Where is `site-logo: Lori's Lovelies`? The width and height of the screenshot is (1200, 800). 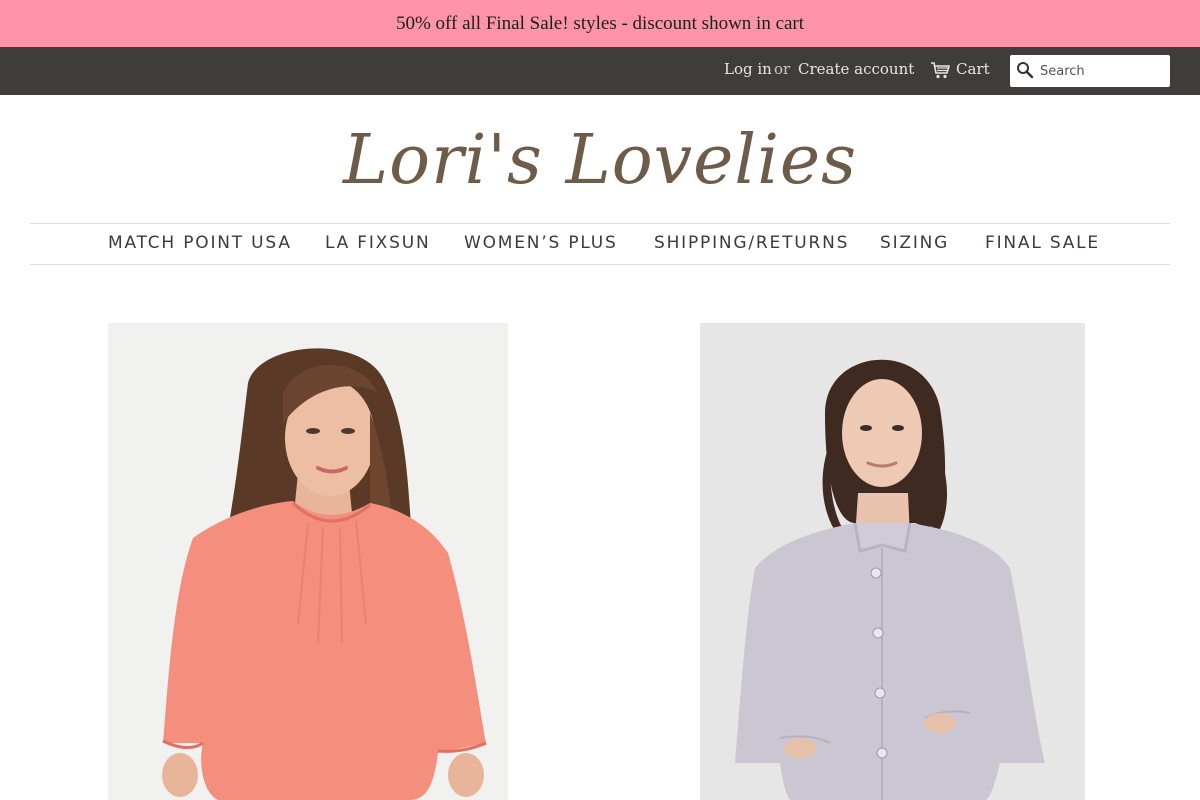 site-logo: Lori's Lovelies is located at coordinates (600, 160).